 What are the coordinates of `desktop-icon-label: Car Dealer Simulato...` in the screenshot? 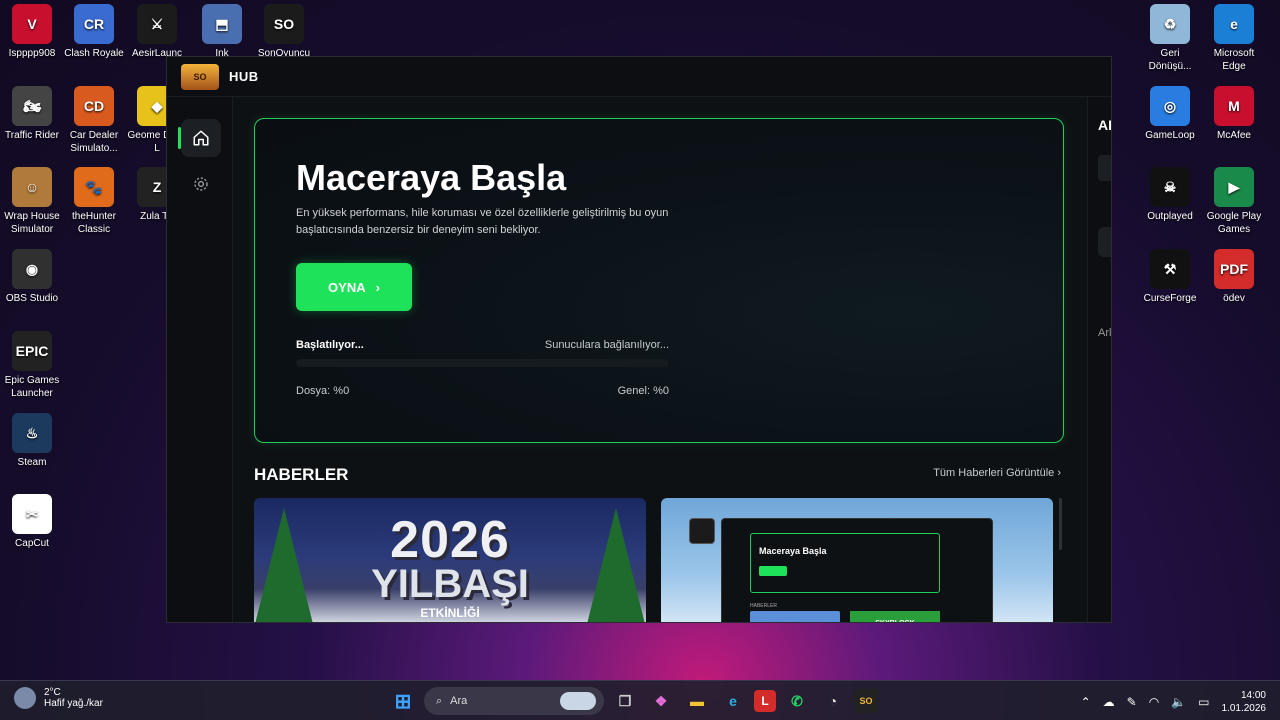 It's located at (94, 142).